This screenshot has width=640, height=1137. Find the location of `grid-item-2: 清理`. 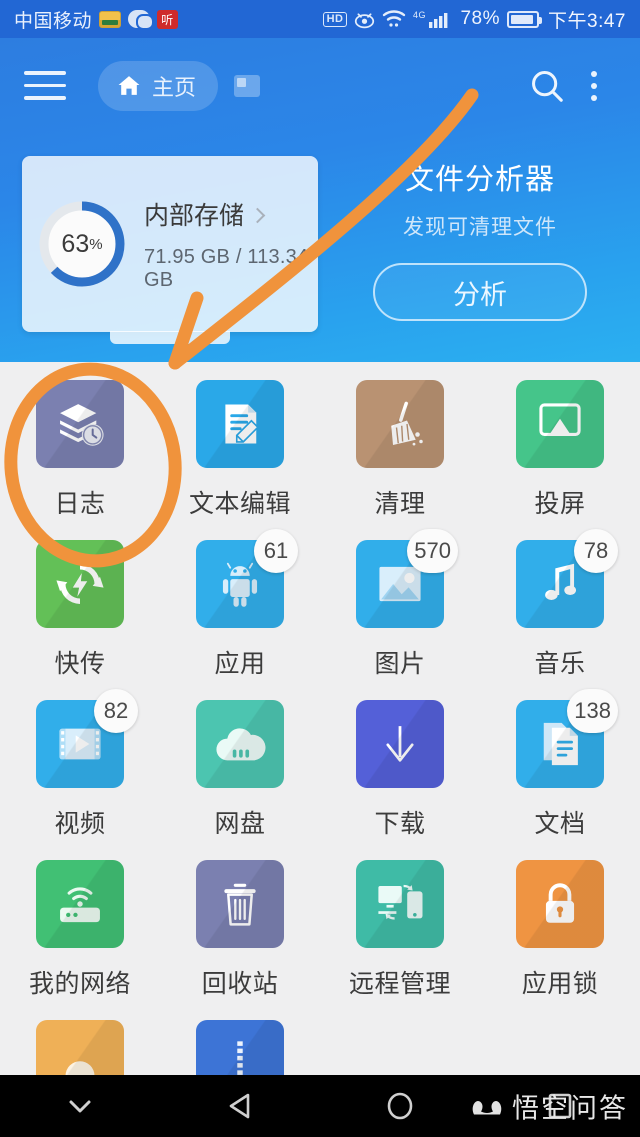

grid-item-2: 清理 is located at coordinates (400, 460).